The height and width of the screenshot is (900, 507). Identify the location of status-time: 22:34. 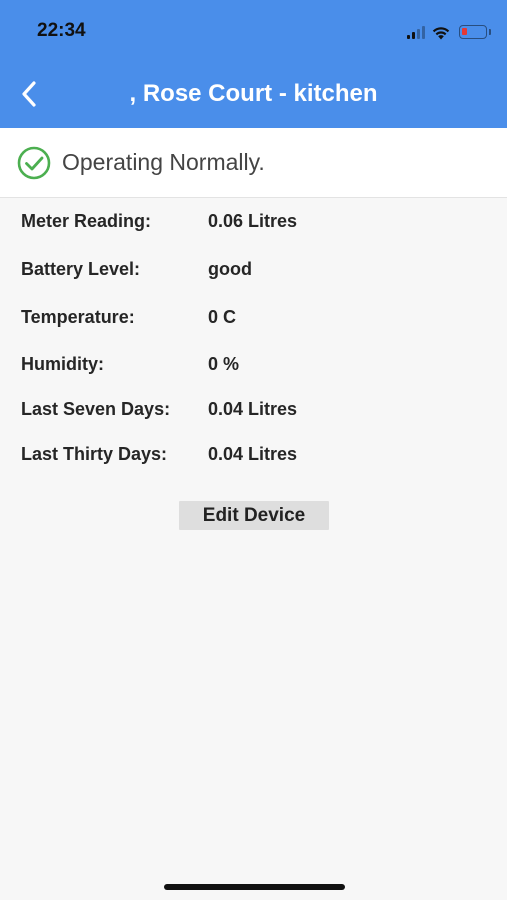
(61, 30).